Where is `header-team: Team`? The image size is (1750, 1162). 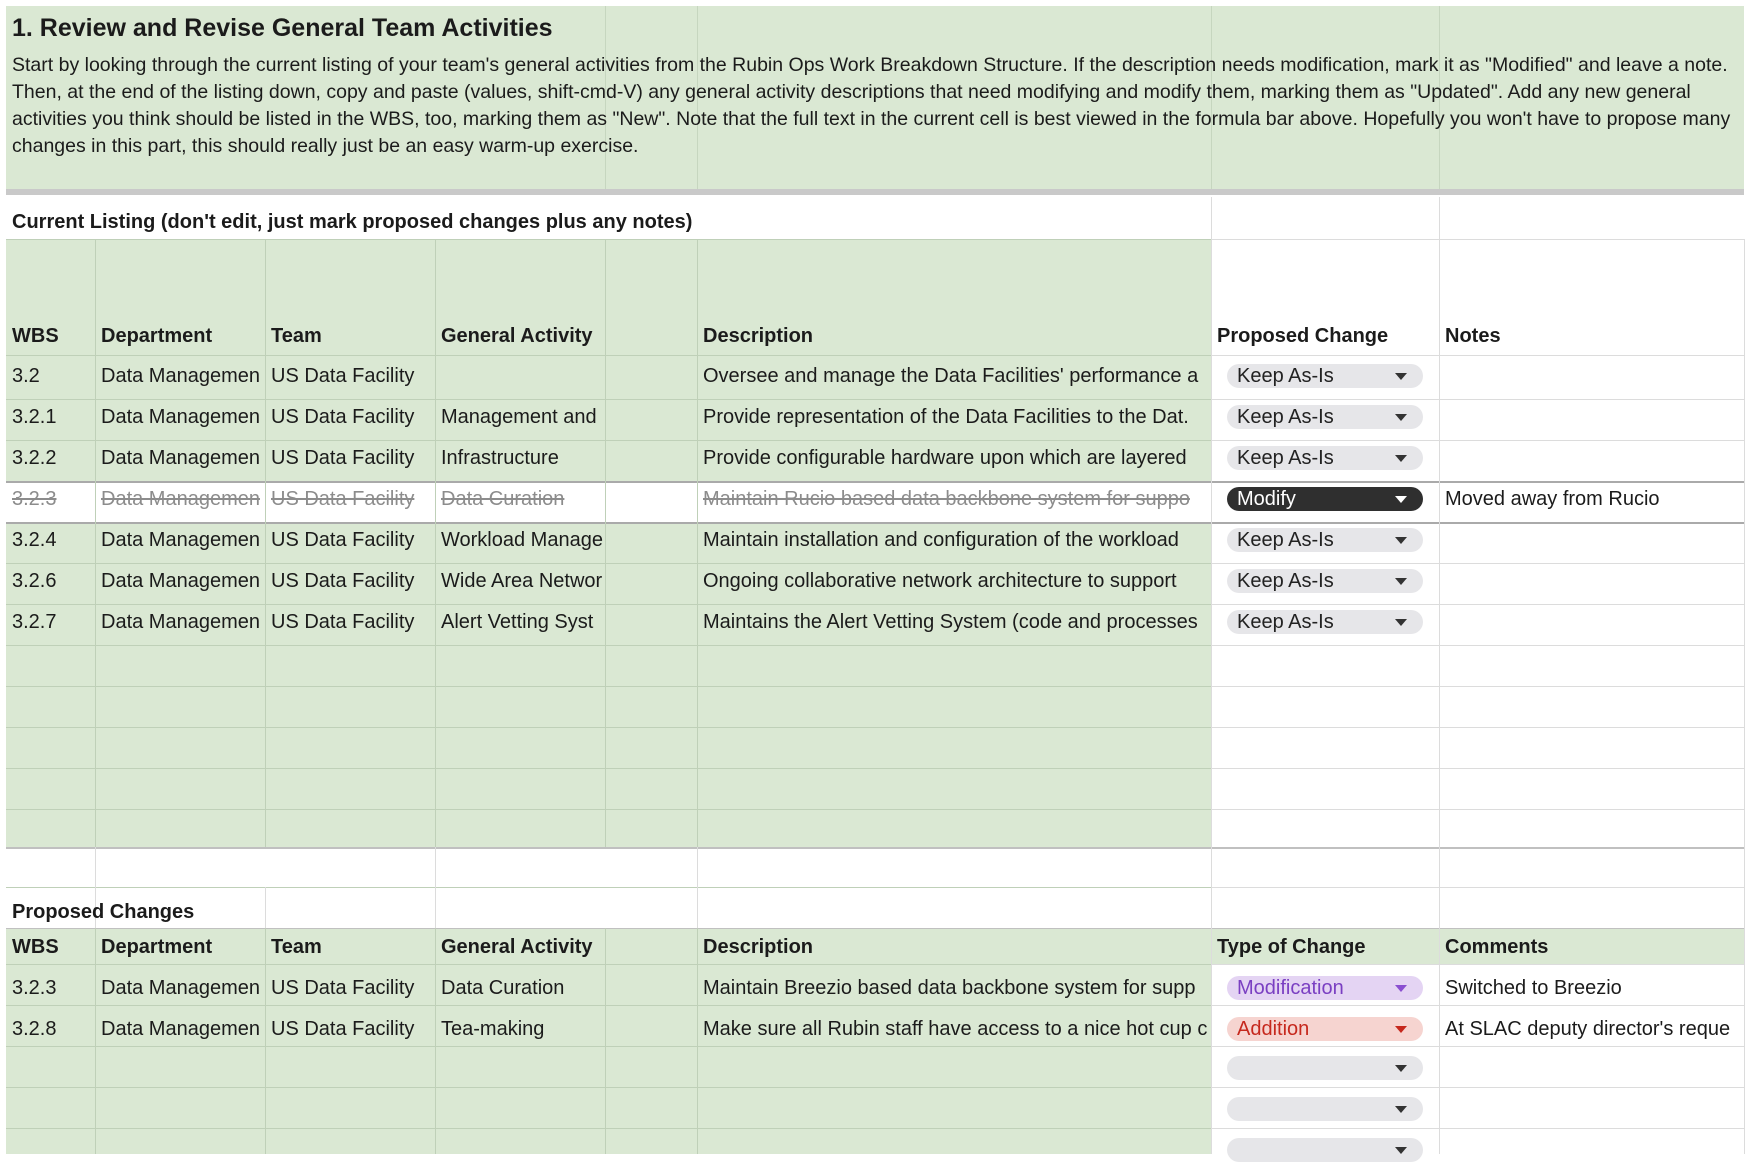
header-team: Team is located at coordinates (296, 336).